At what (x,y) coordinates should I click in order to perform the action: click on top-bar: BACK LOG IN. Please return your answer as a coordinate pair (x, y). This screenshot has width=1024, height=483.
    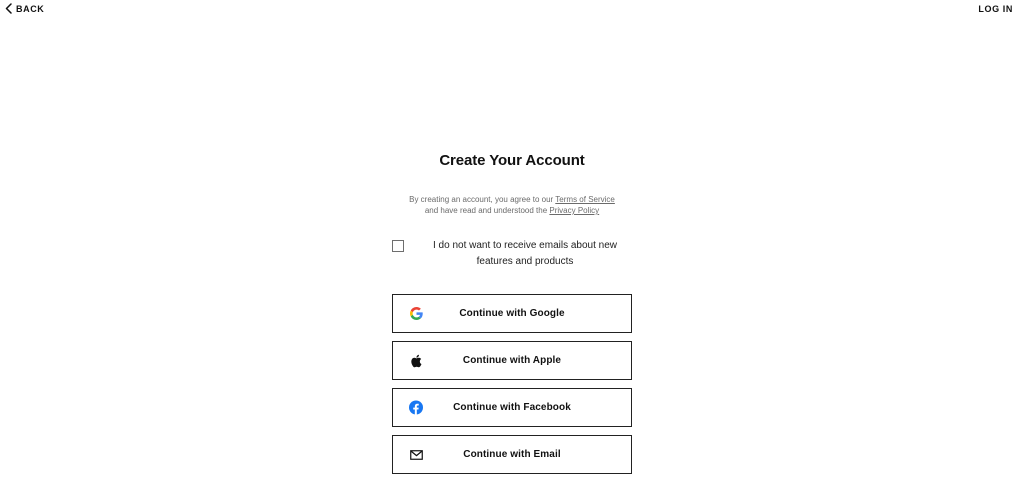
    Looking at the image, I should click on (512, 10).